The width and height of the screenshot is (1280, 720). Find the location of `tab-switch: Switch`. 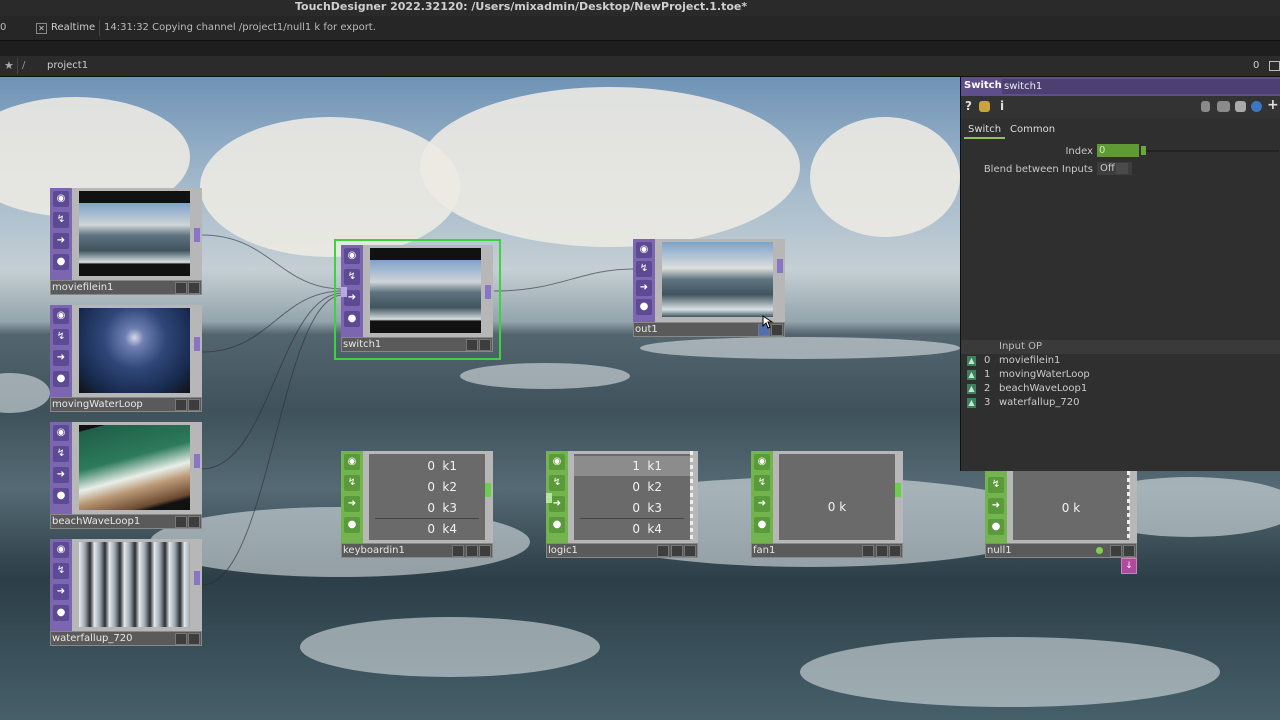

tab-switch: Switch is located at coordinates (985, 130).